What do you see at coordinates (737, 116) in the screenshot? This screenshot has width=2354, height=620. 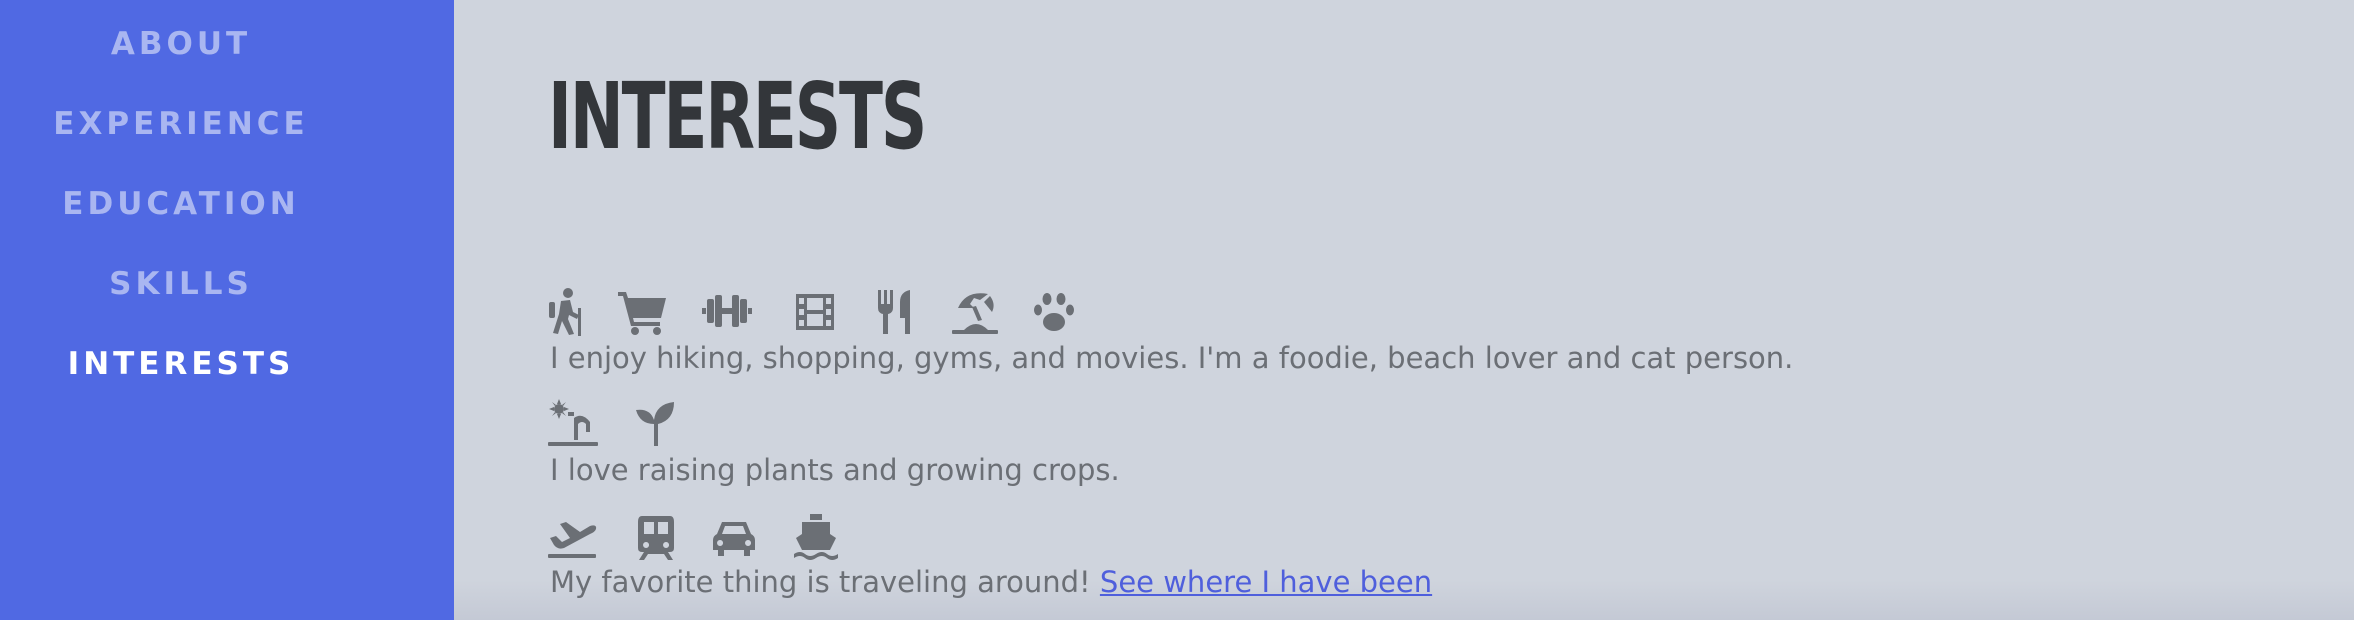 I see `page-title: INTERESTS` at bounding box center [737, 116].